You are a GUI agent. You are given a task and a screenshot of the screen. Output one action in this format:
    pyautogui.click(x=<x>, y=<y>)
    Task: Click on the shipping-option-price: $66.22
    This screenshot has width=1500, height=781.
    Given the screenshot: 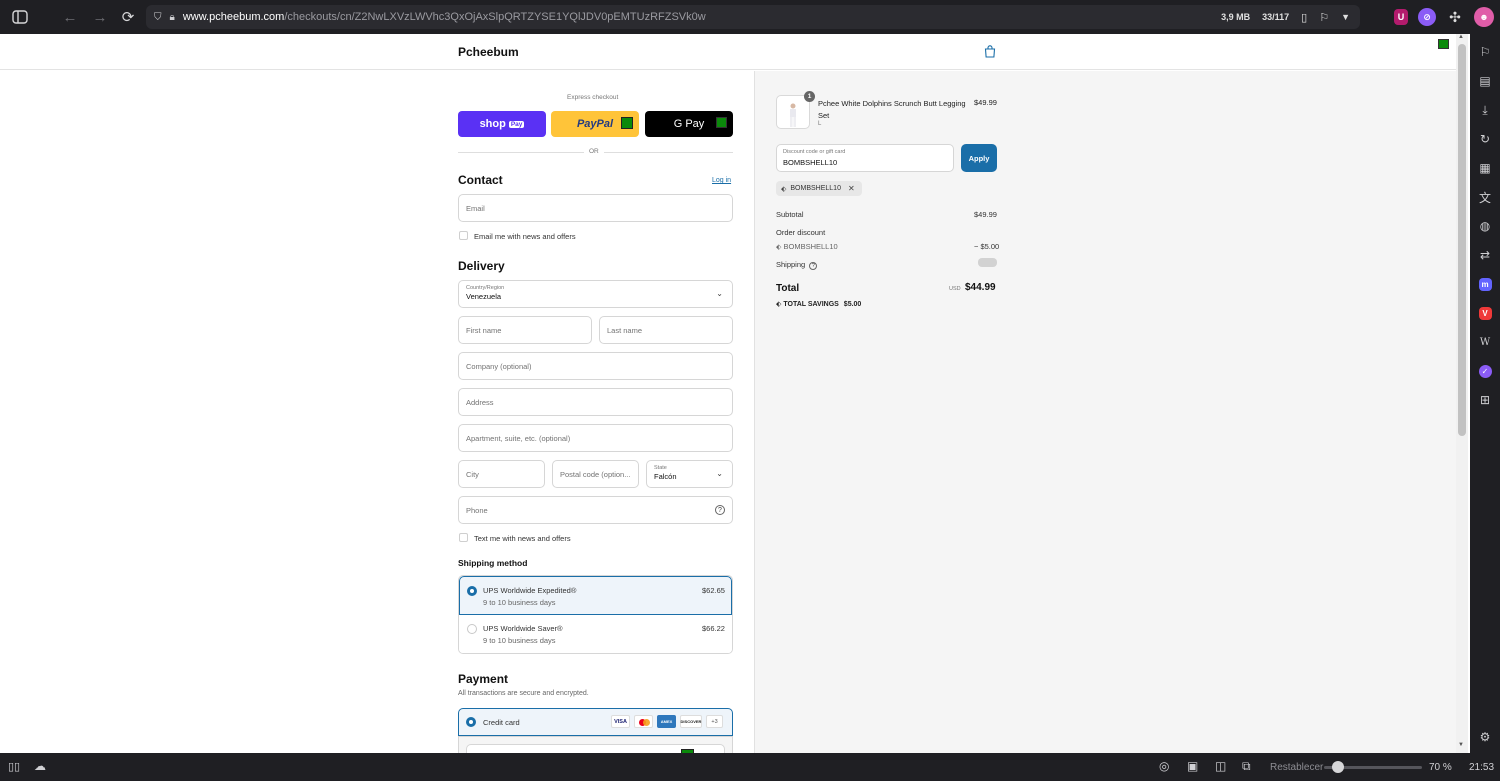 What is the action you would take?
    pyautogui.click(x=713, y=628)
    